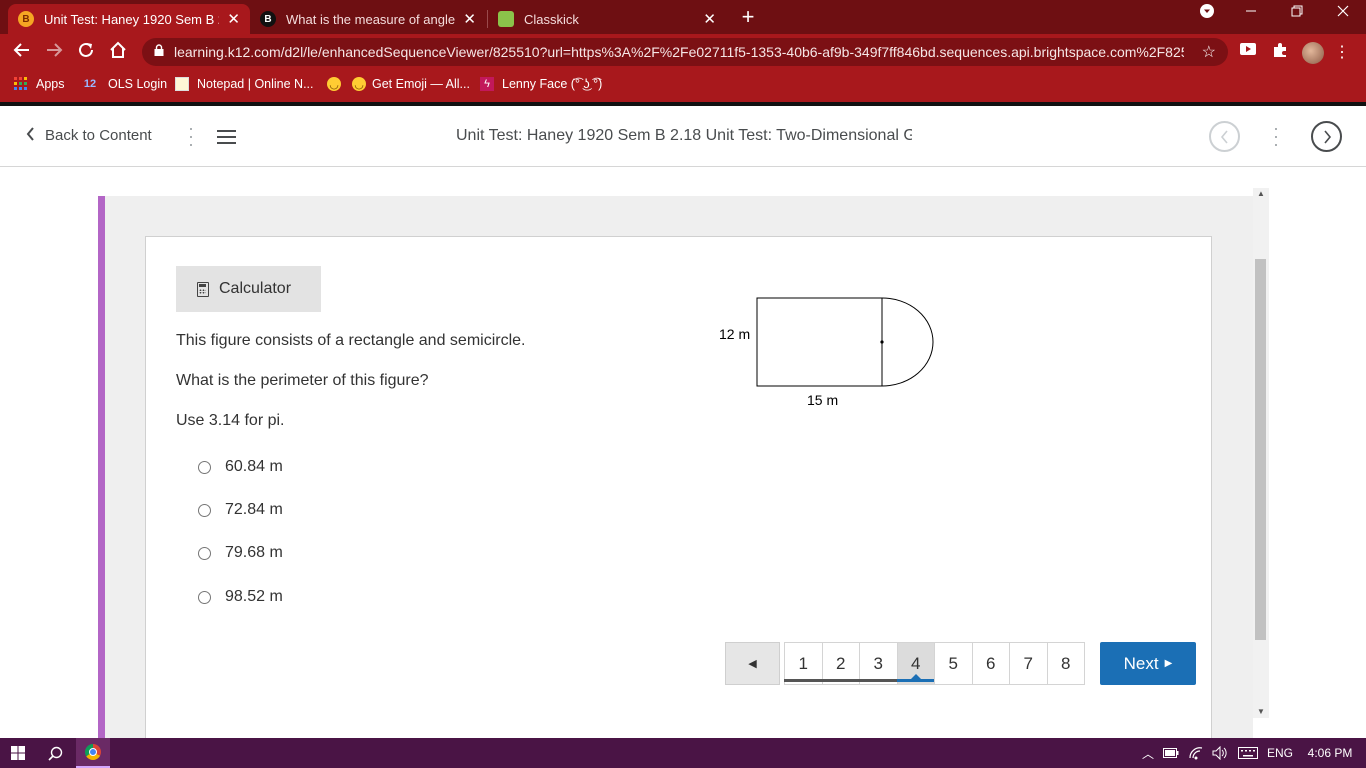 The height and width of the screenshot is (768, 1366). Describe the element at coordinates (734, 334) in the screenshot. I see `height-label: 12 m` at that location.